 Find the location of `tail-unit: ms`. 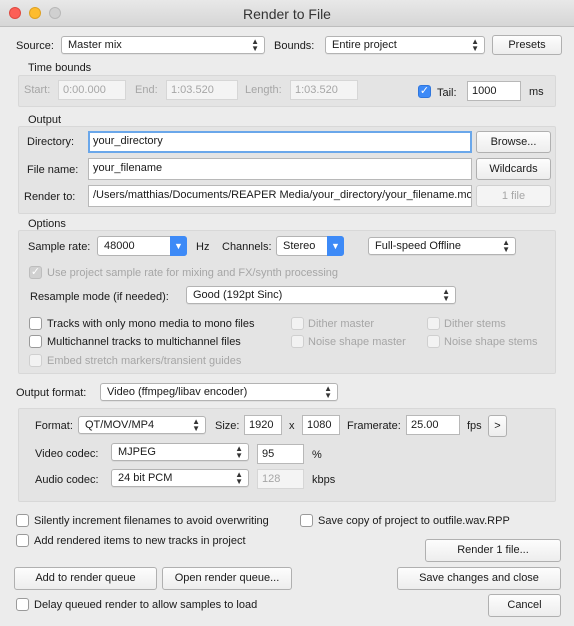

tail-unit: ms is located at coordinates (536, 92).